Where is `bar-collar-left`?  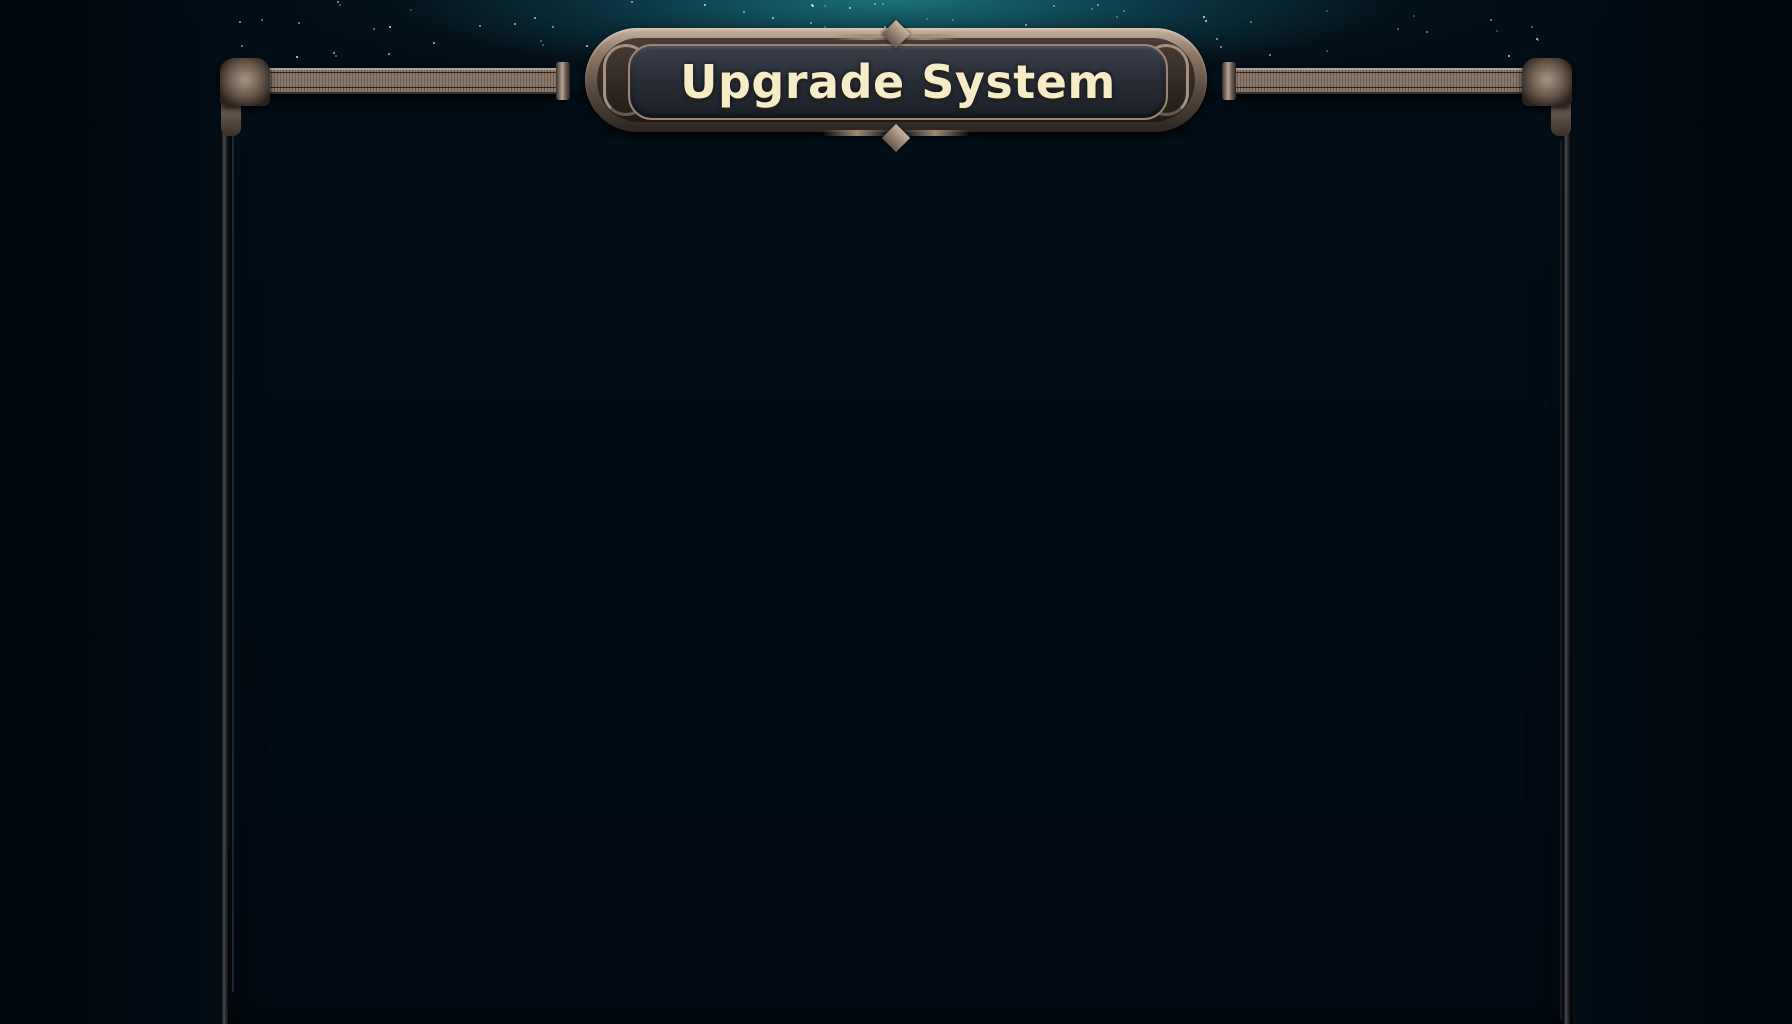
bar-collar-left is located at coordinates (563, 81).